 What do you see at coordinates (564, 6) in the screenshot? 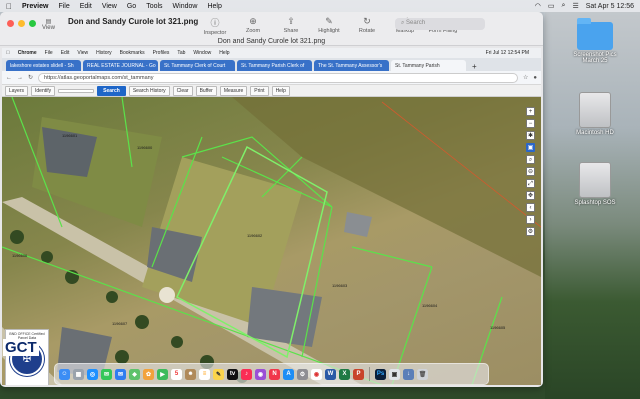
I see `search-icon: ⌕` at bounding box center [564, 6].